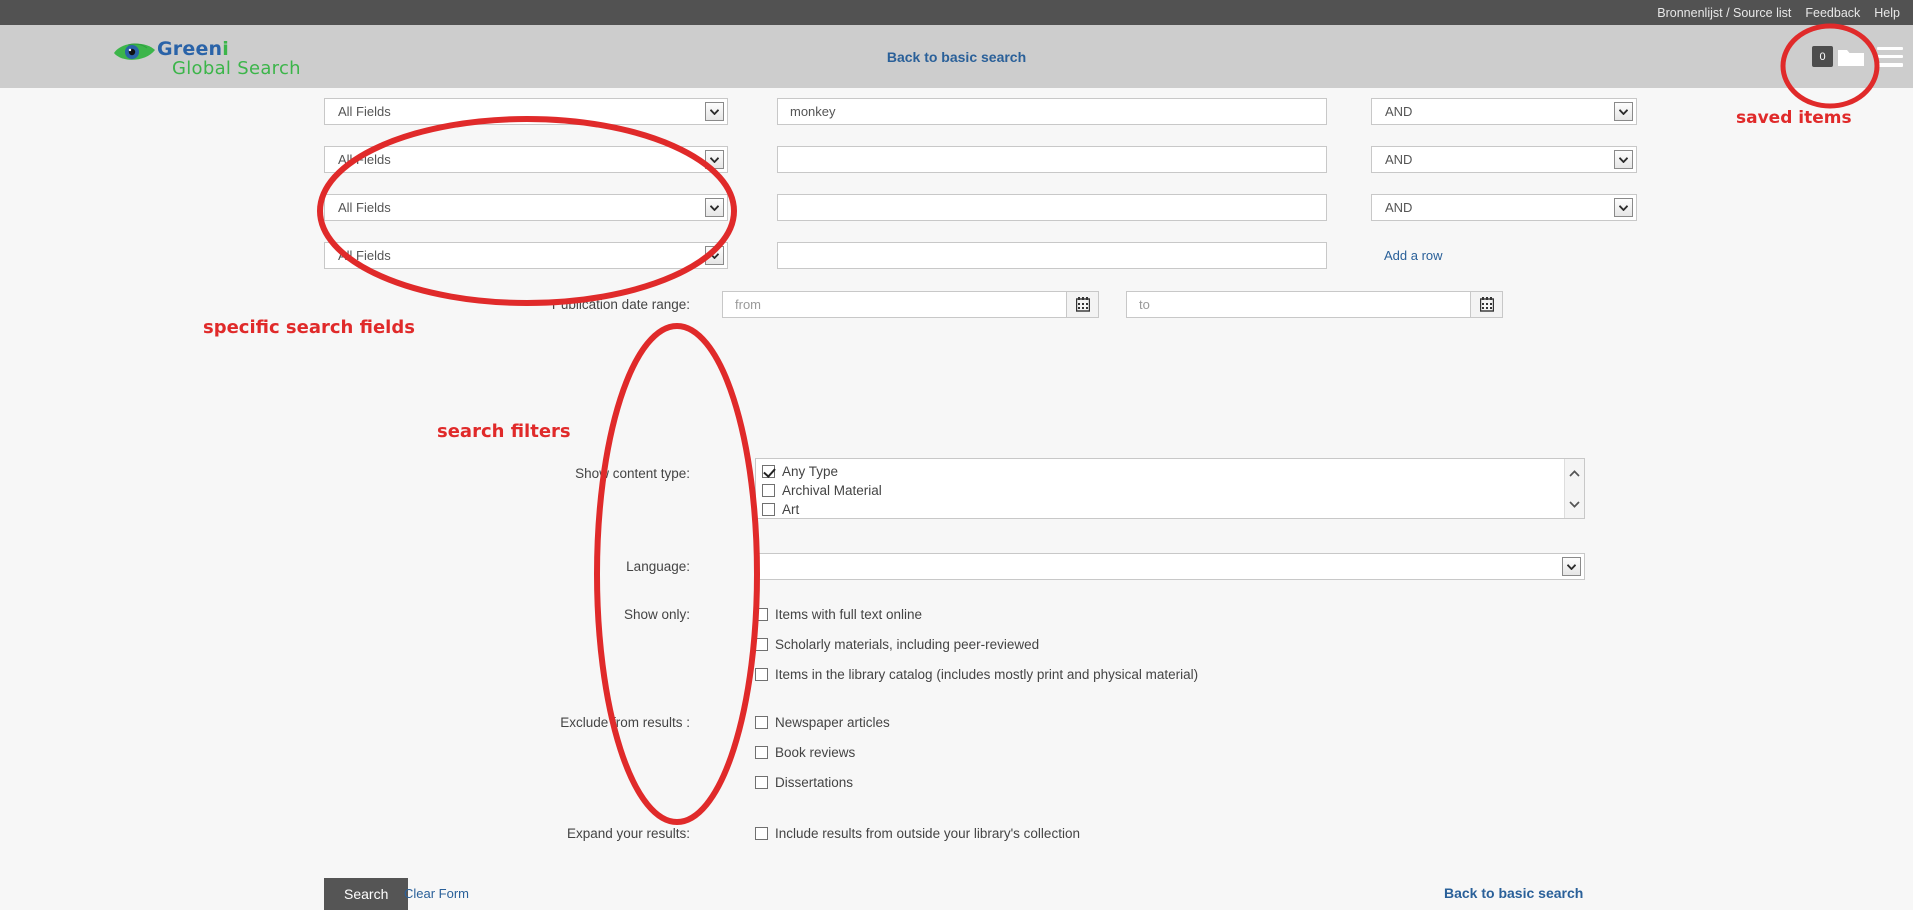  What do you see at coordinates (1399, 159) in the screenshot?
I see `operator-select-2-value: AND` at bounding box center [1399, 159].